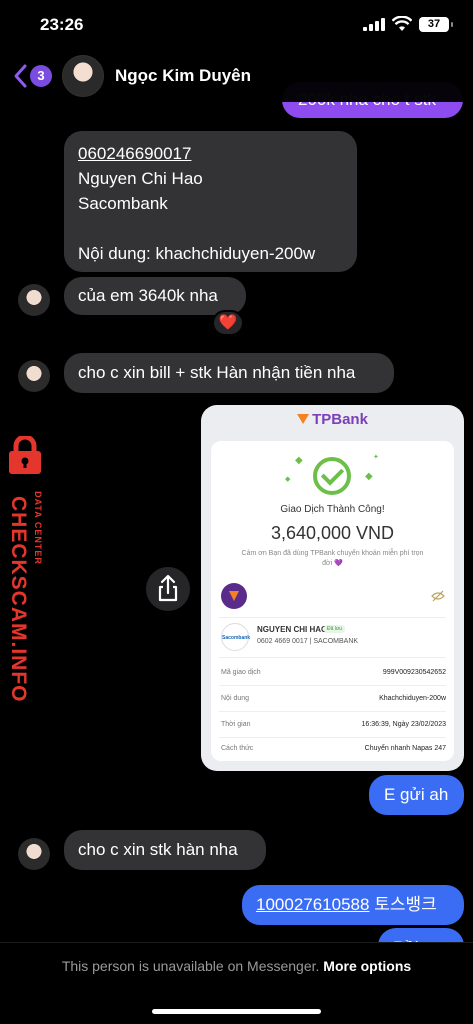 The width and height of the screenshot is (473, 1024). Describe the element at coordinates (148, 295) in the screenshot. I see `message-text: của em 3640k nha` at that location.